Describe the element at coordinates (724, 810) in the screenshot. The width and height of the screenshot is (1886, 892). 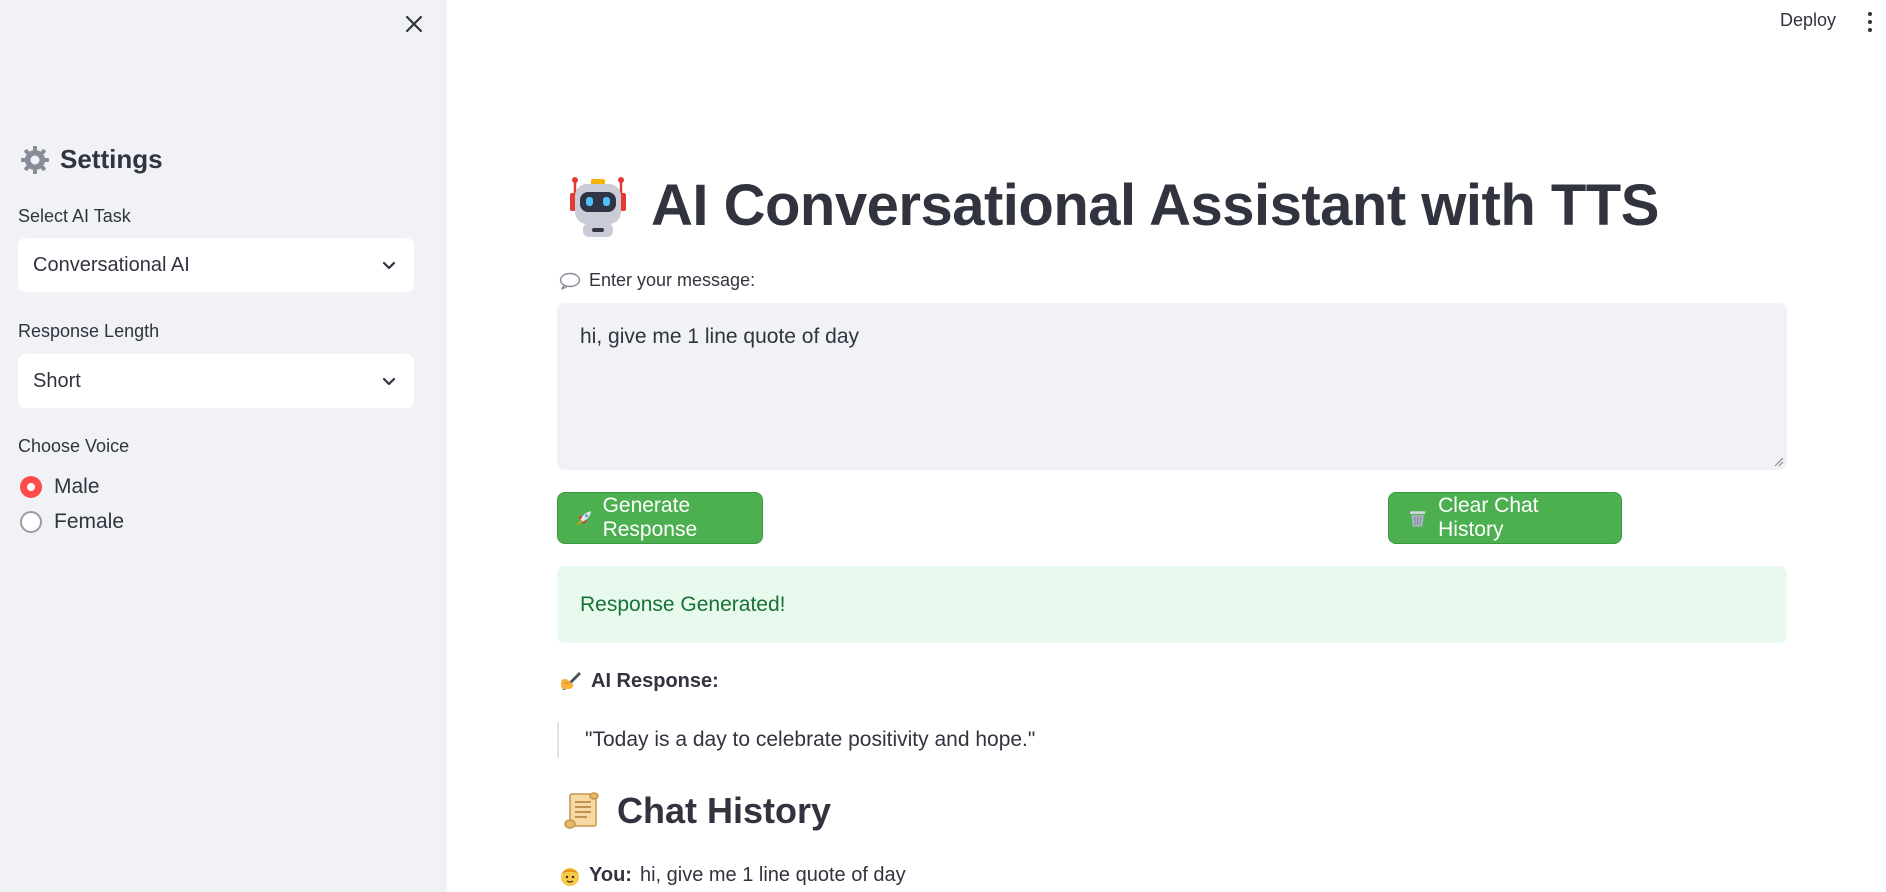
I see `chat-history-title-text: Chat History` at that location.